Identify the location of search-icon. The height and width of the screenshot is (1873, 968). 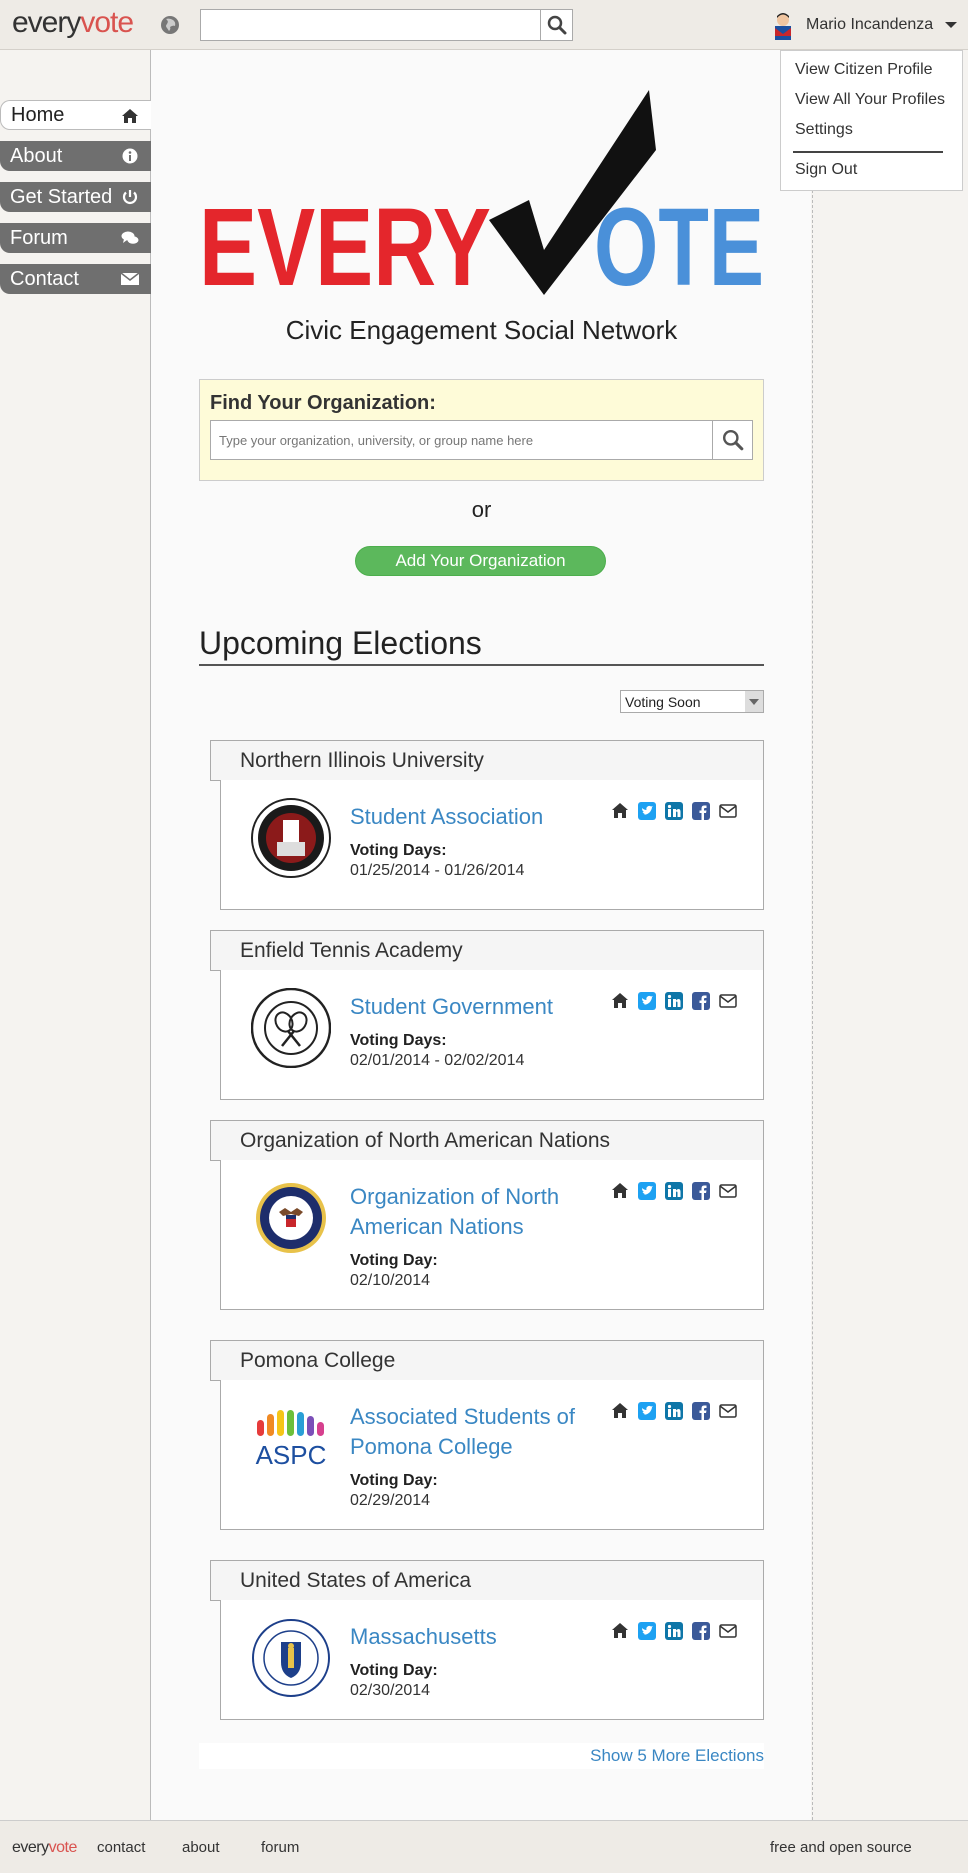
(556, 25).